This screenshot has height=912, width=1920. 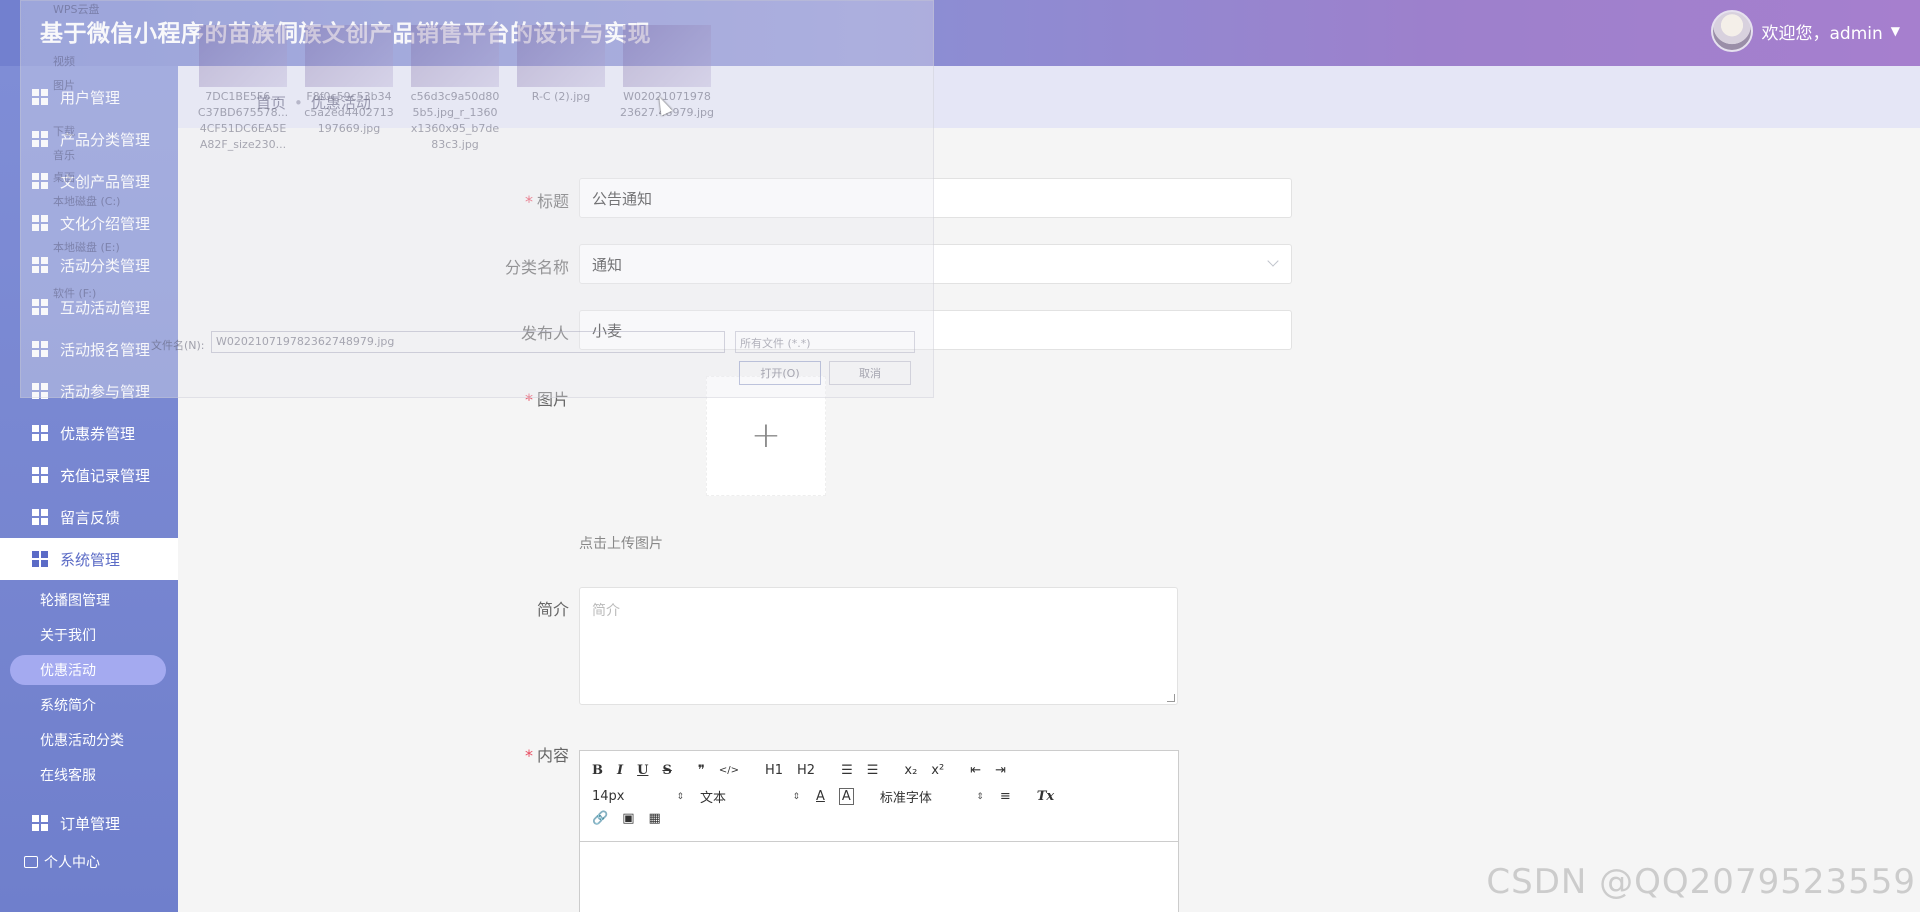 I want to click on sidebar-item-products: 文创产品管理, so click(x=89, y=181).